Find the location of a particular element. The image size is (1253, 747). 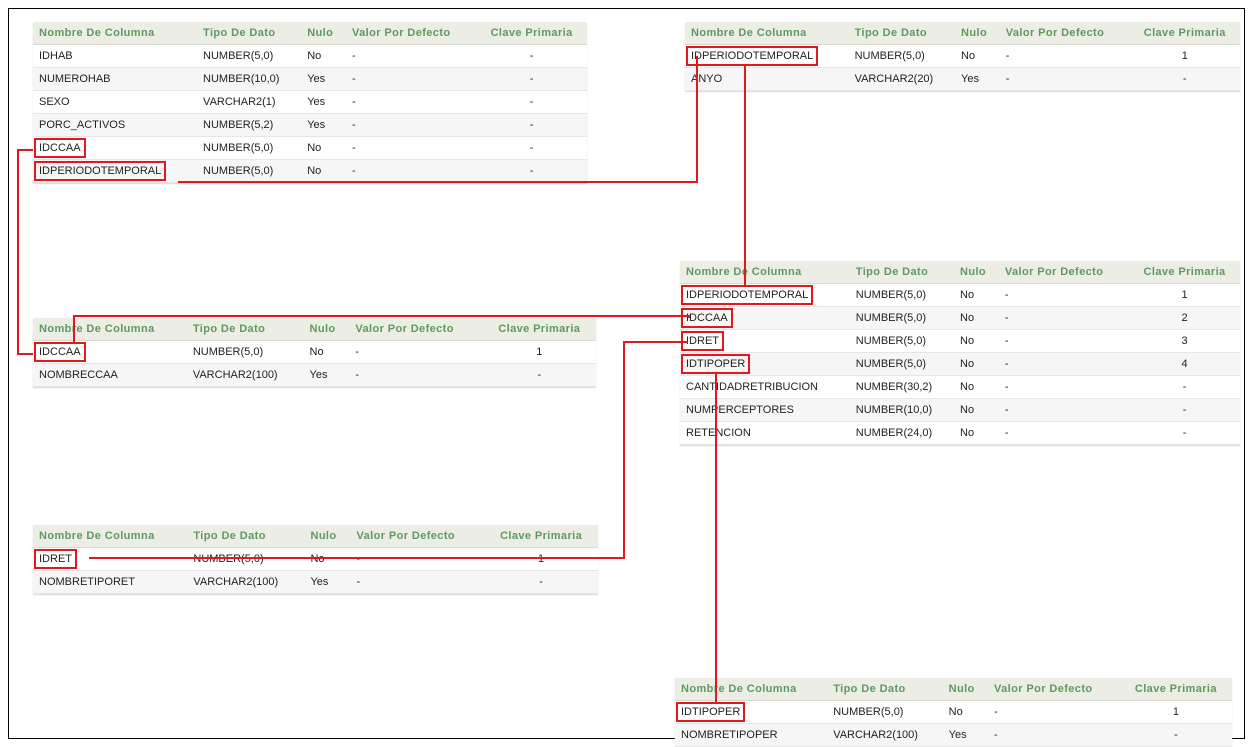

data-type-cell: NUMBER(30,2) is located at coordinates (901, 387).